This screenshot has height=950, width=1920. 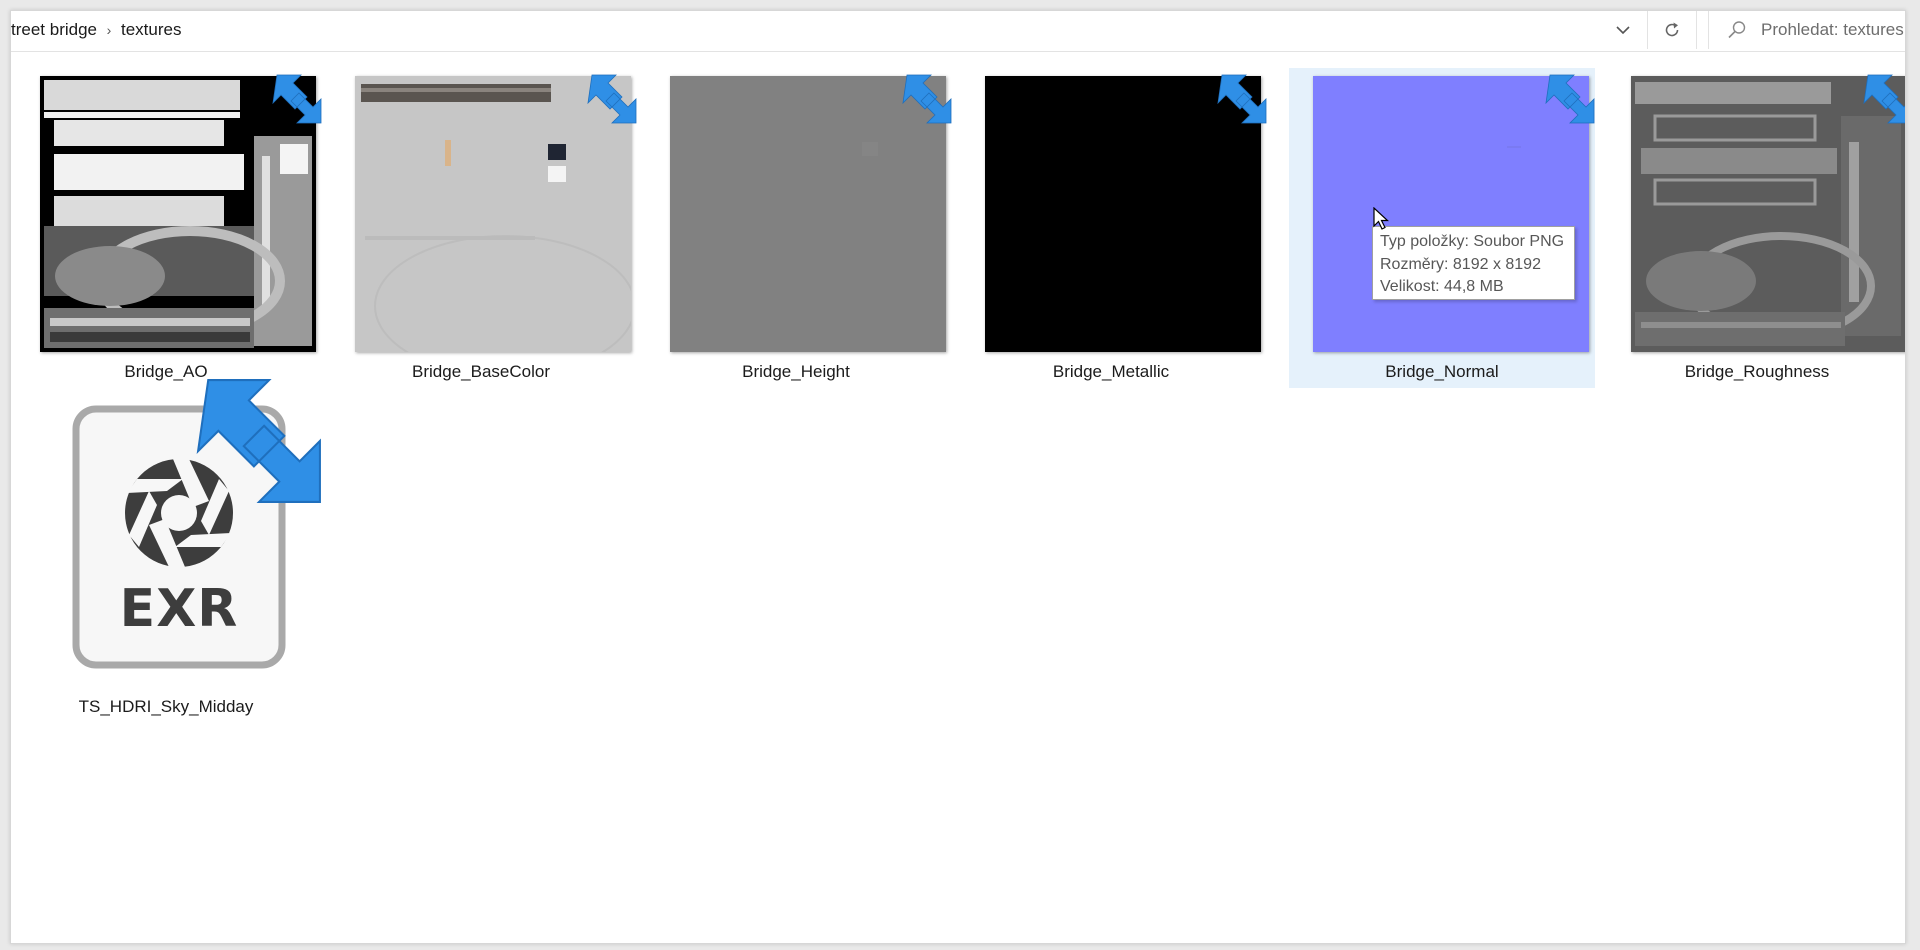 I want to click on file-item: Bridge_Height, so click(x=797, y=228).